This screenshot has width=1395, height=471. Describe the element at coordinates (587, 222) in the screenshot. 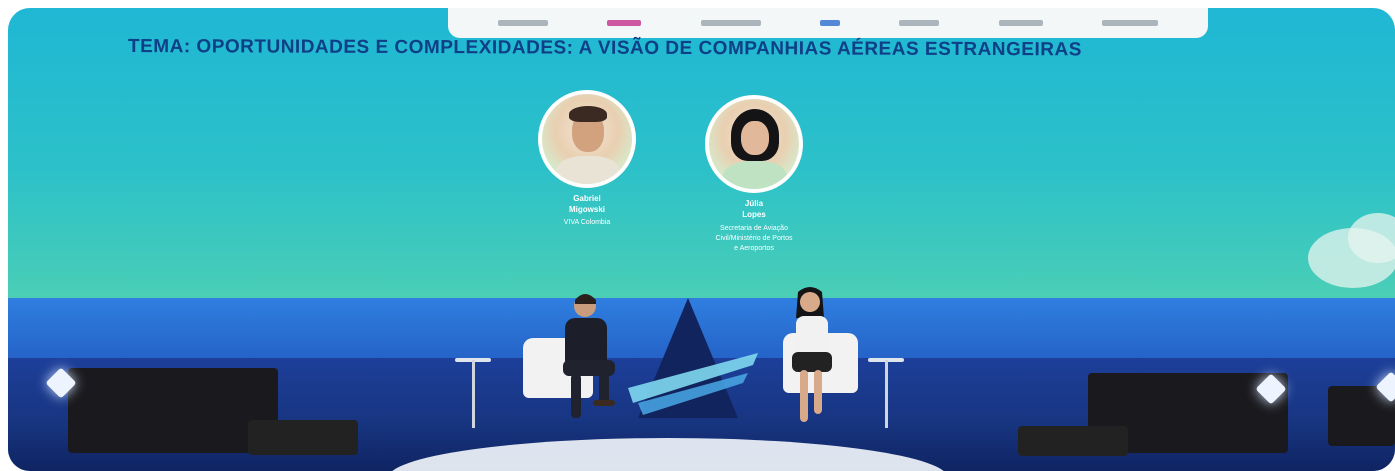

I see `speaker-role: VIVA Colombia` at that location.